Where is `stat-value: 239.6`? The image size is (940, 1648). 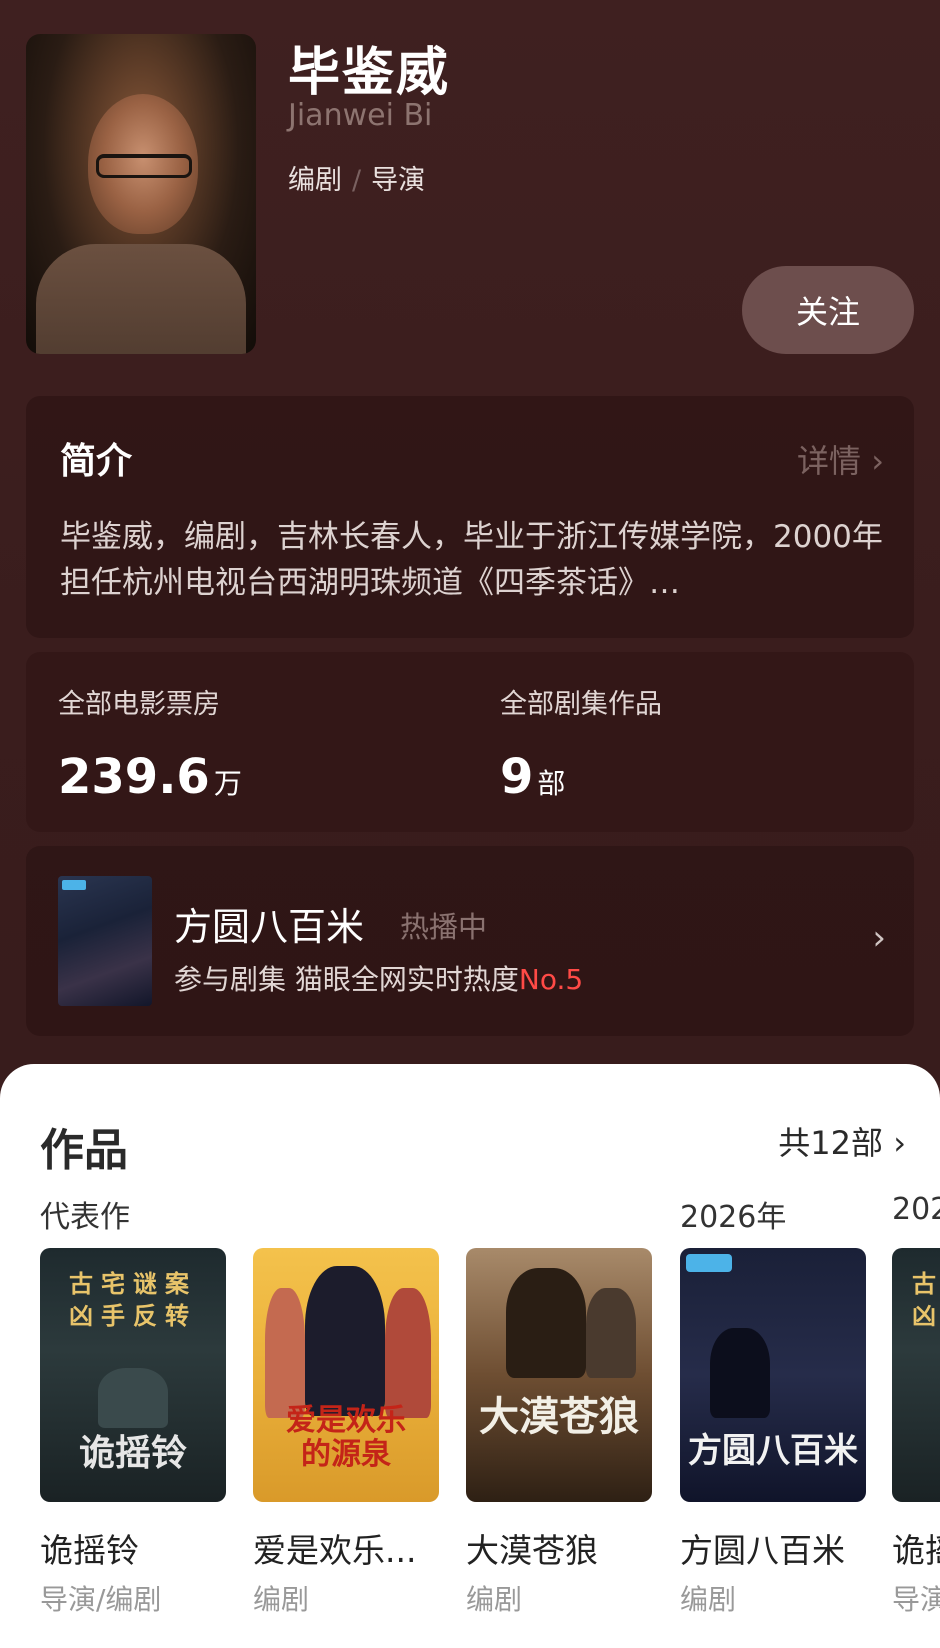 stat-value: 239.6 is located at coordinates (134, 777).